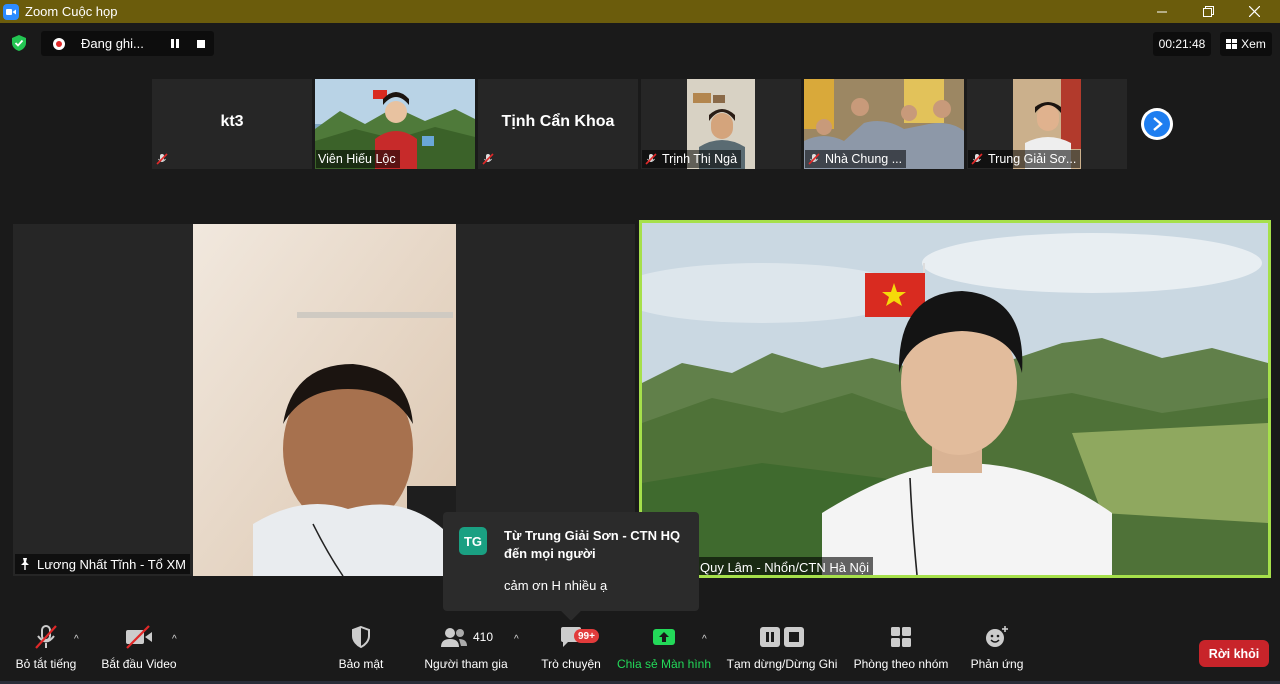 The width and height of the screenshot is (1280, 684). What do you see at coordinates (664, 664) in the screenshot?
I see `share-screen-label: Chia sẻ Màn hình` at bounding box center [664, 664].